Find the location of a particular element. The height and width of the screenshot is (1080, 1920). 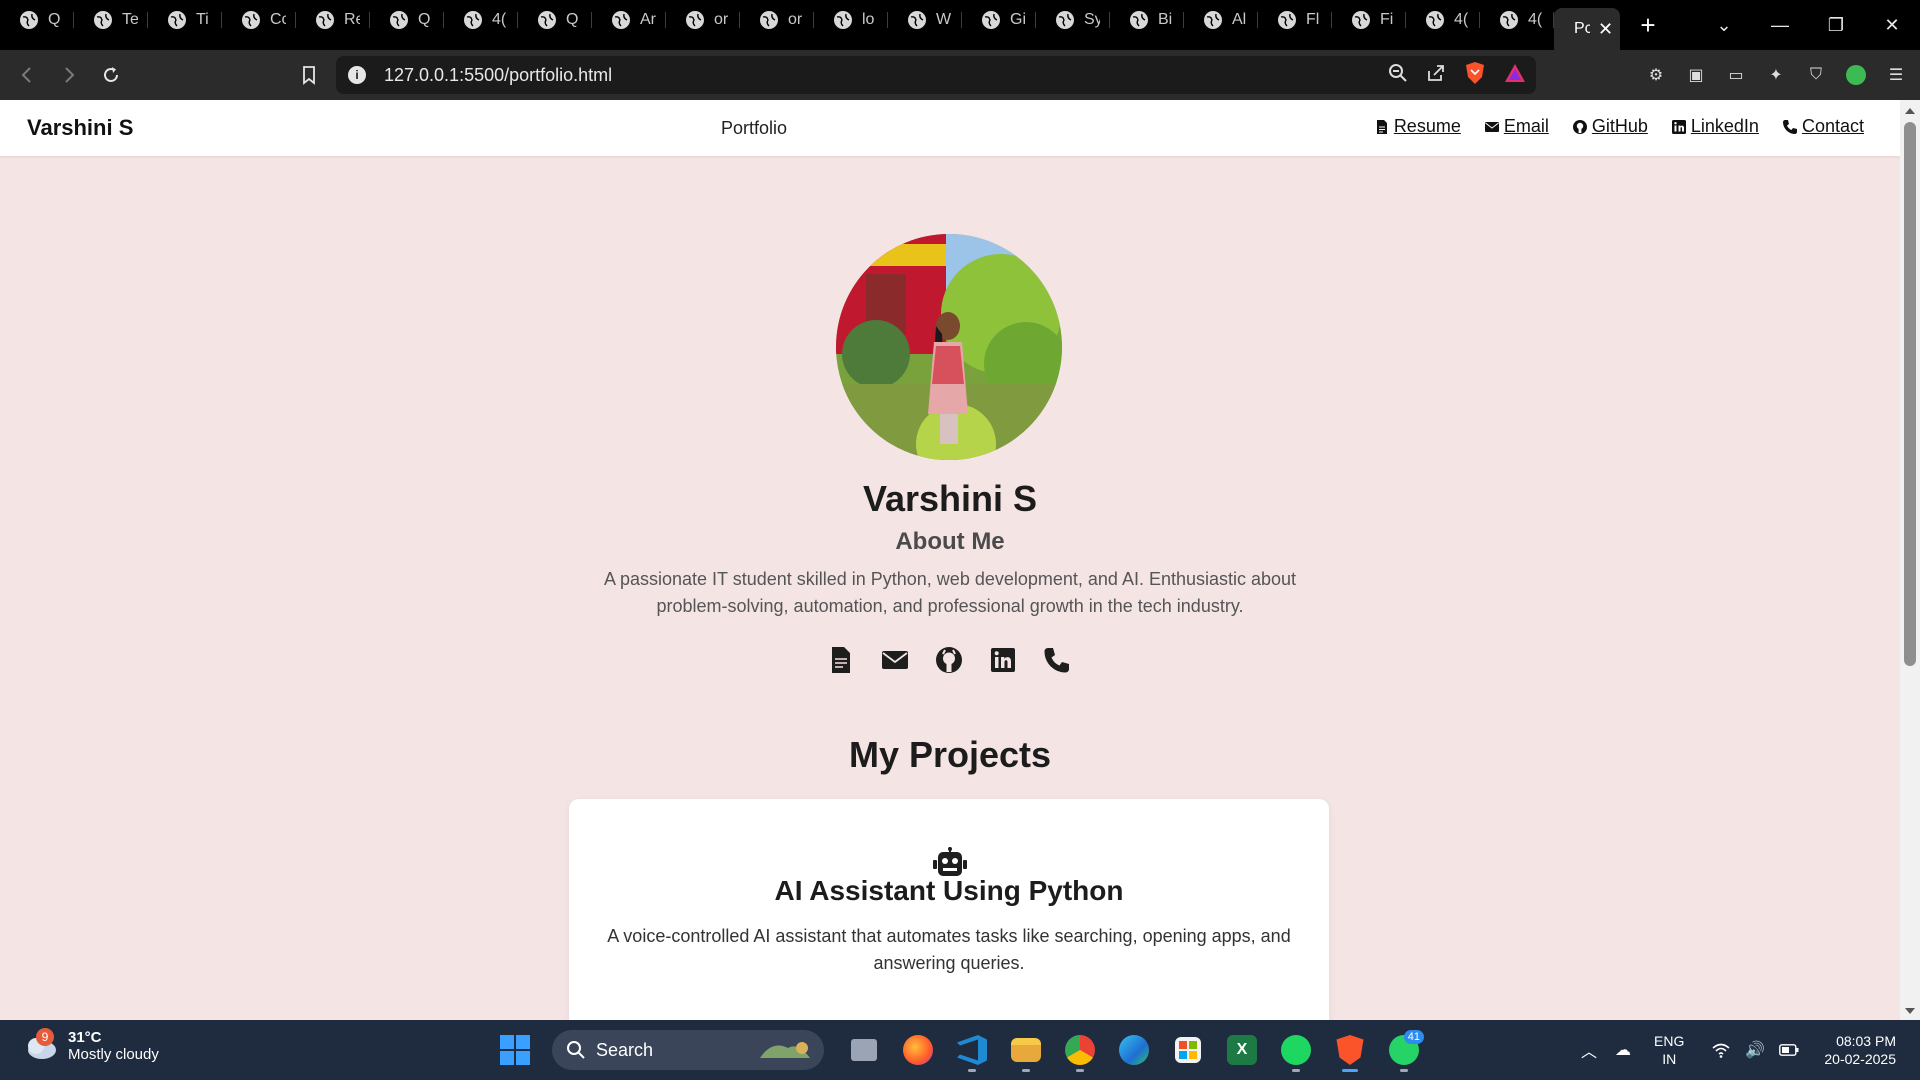

tab-label: Ar is located at coordinates (648, 19).